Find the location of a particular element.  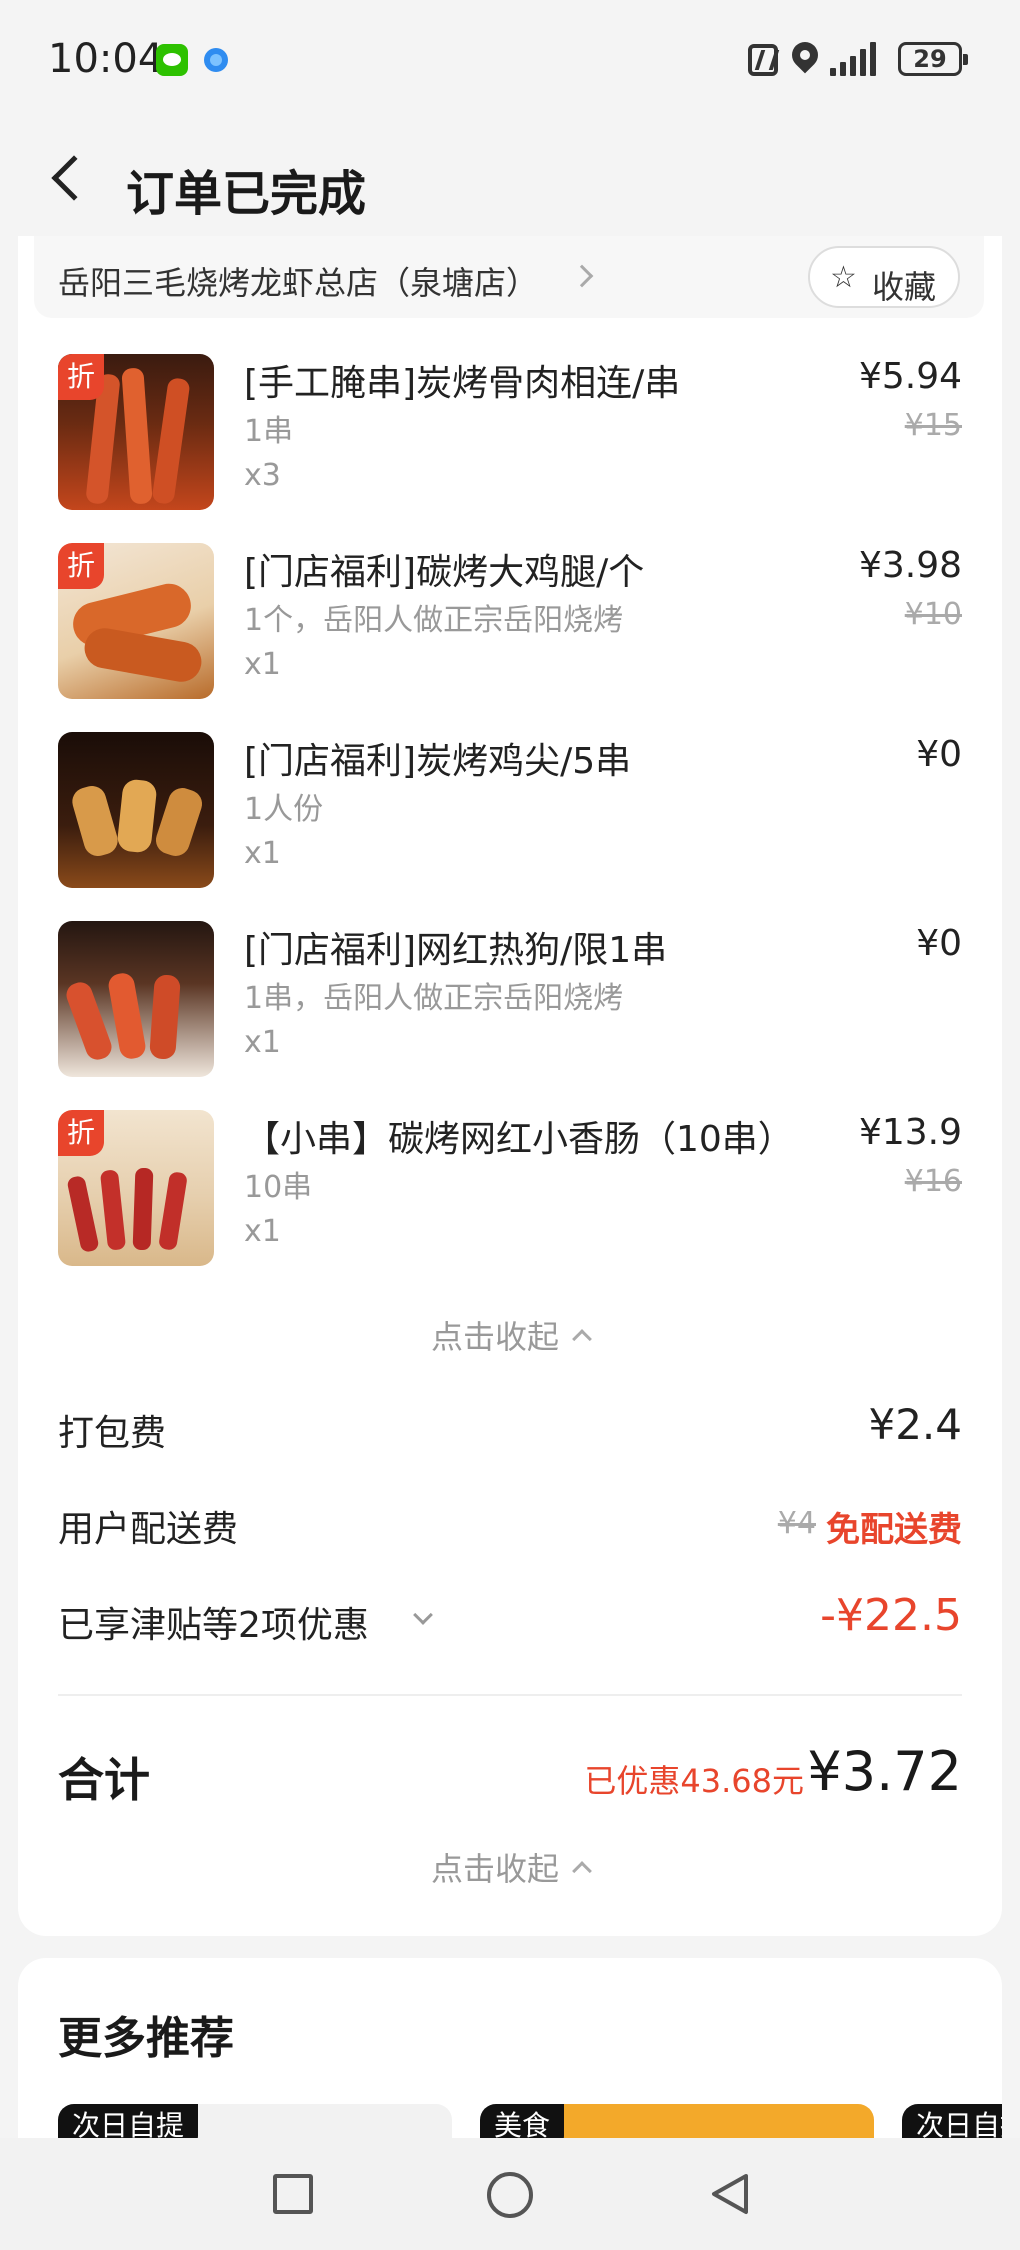

order-item: [门店福利]网红热狗/限1串 1串，岳阳人做正宗岳阳烧烤 x1 ¥0 is located at coordinates (510, 1006).